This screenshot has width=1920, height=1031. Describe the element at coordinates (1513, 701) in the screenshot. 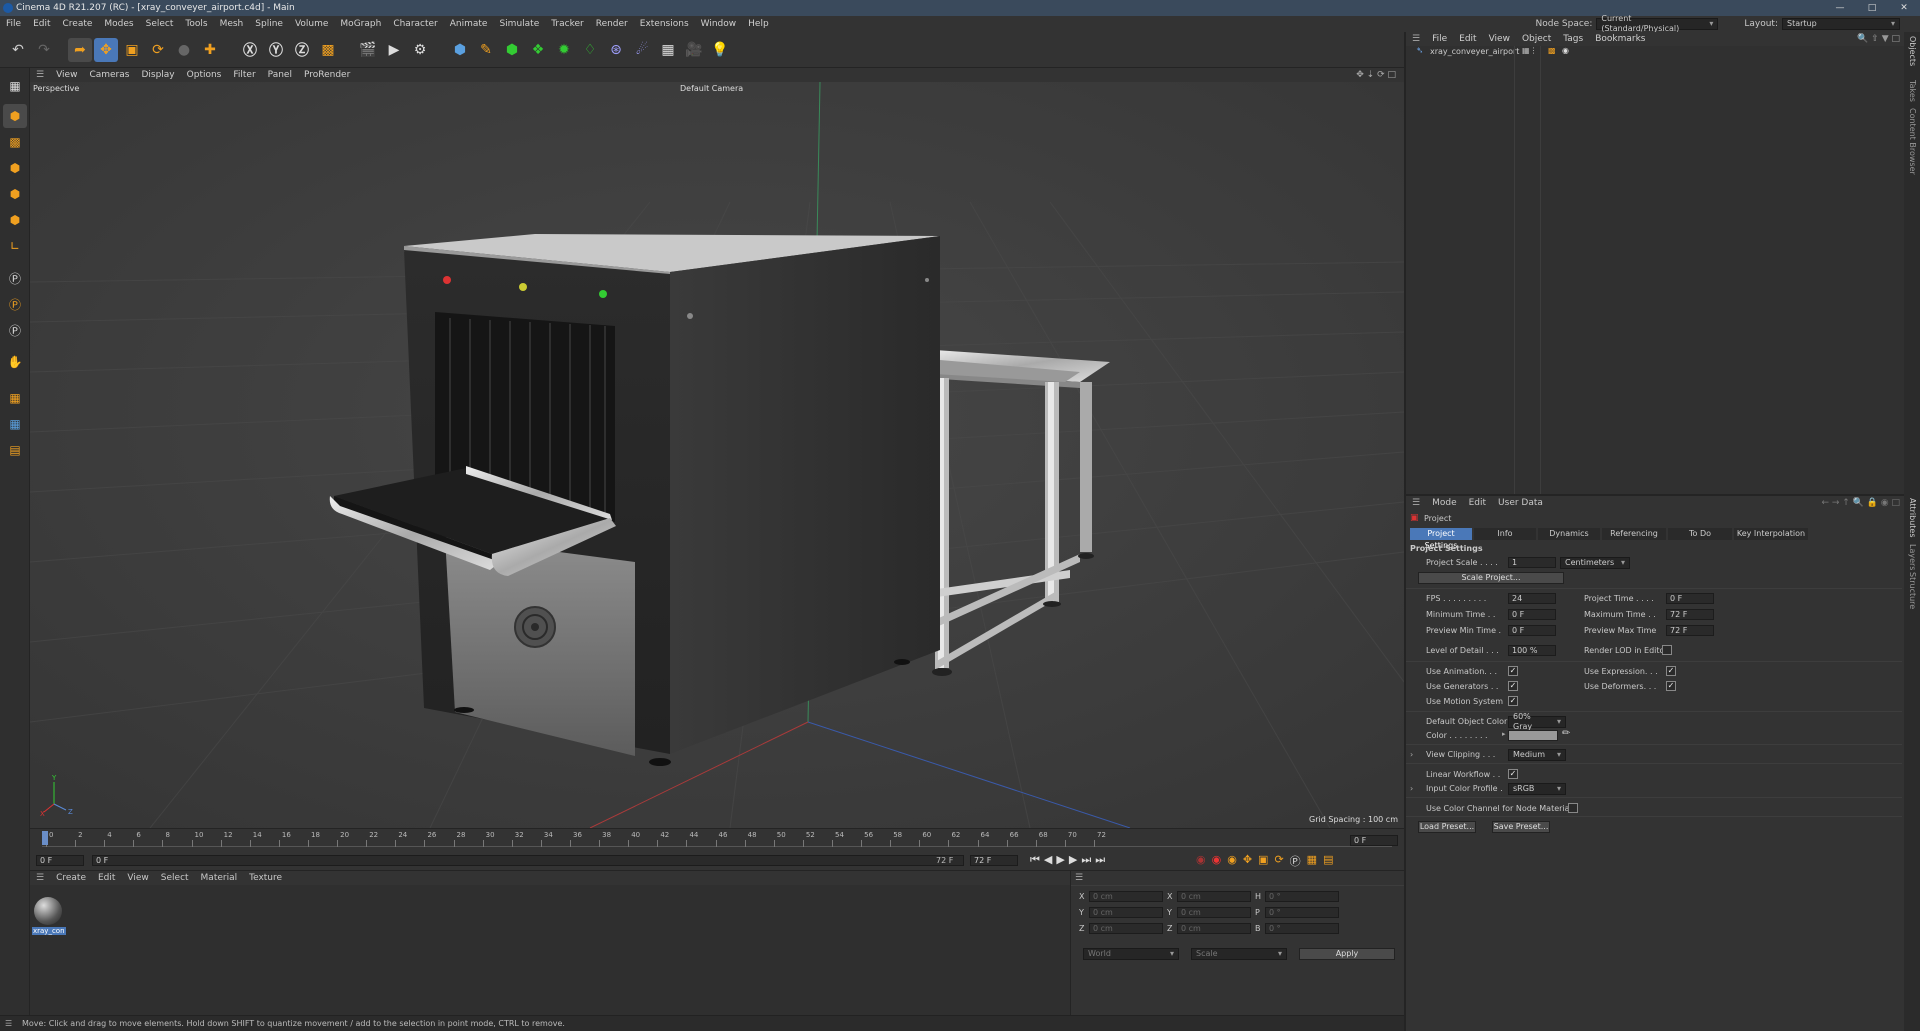

I see `use-motion-system-checkbox: ✓` at that location.